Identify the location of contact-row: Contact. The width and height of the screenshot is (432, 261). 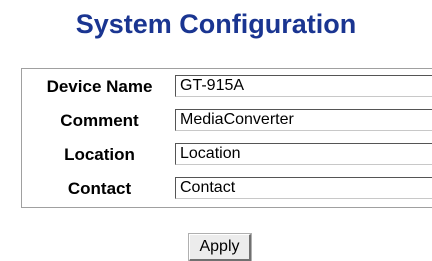
(227, 188).